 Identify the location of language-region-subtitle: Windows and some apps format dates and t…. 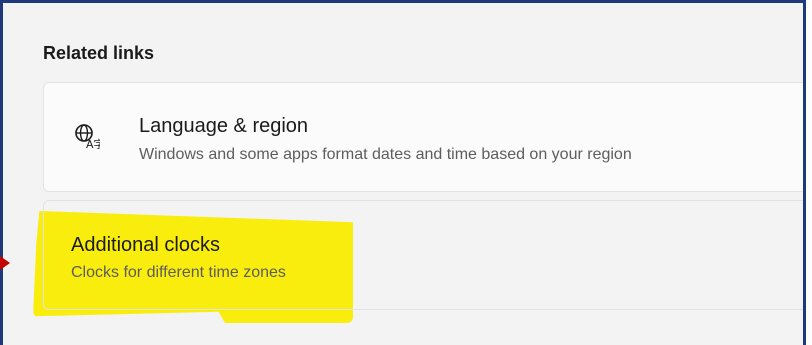
(385, 154).